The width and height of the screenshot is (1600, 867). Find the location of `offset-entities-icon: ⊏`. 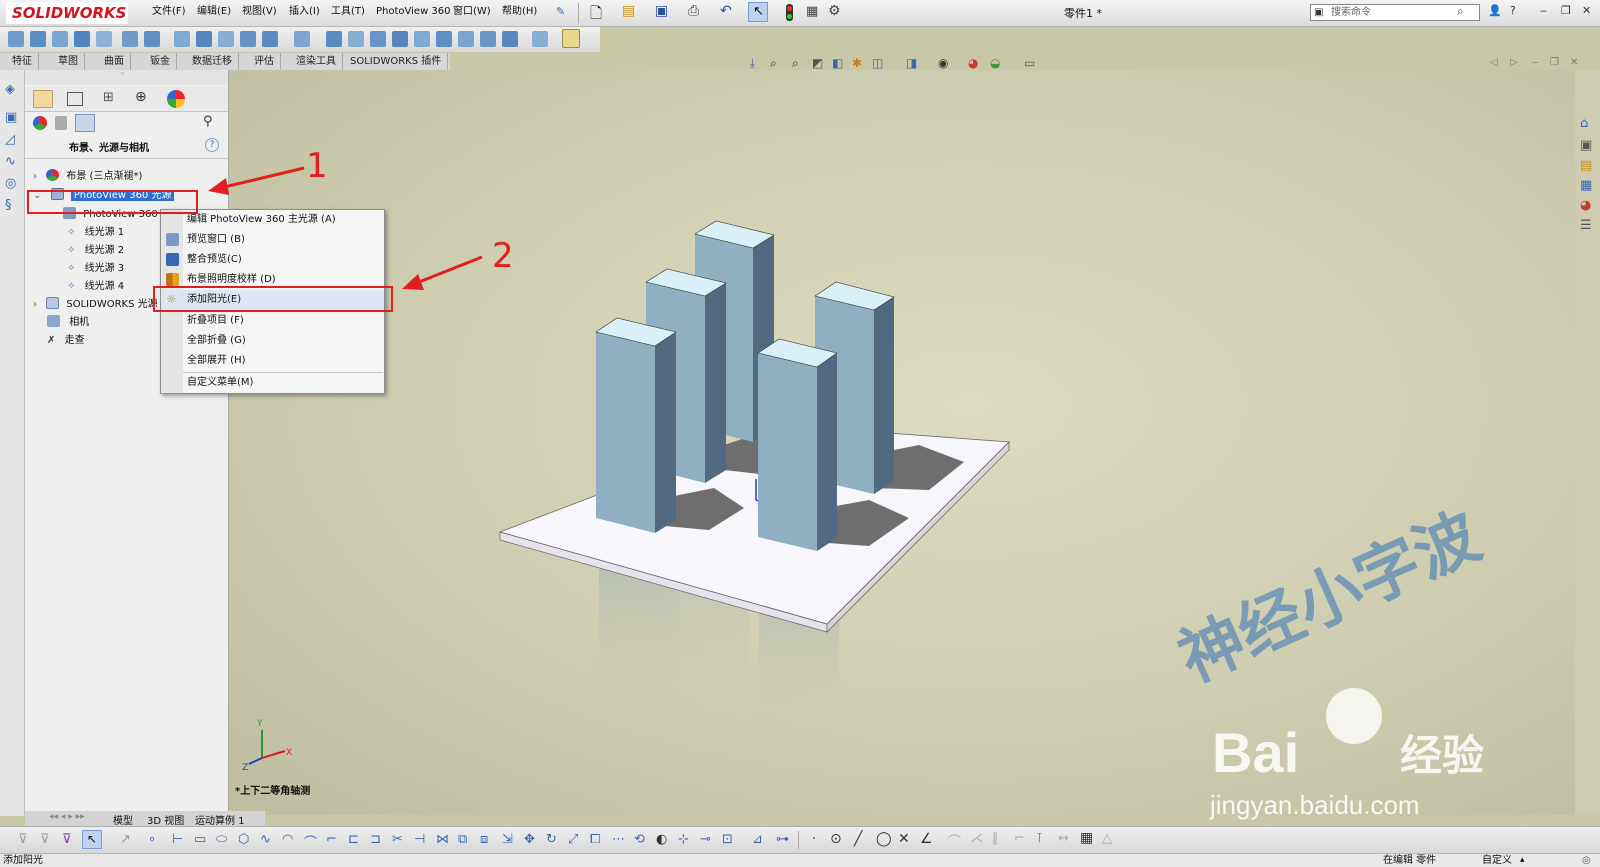

offset-entities-icon: ⊏ is located at coordinates (353, 839).